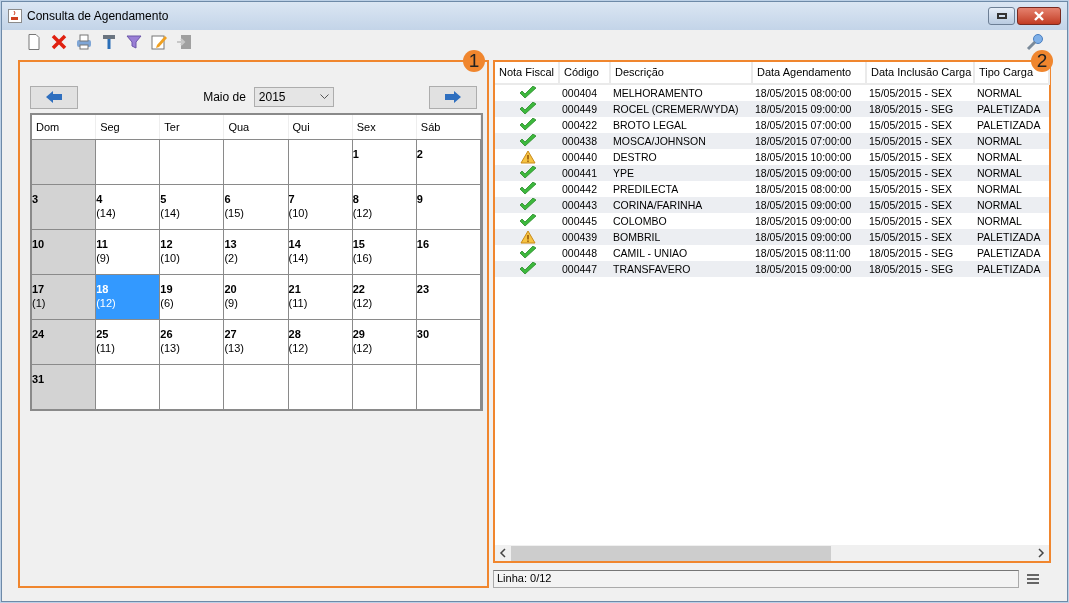  I want to click on day-cell: 9, so click(448, 206).